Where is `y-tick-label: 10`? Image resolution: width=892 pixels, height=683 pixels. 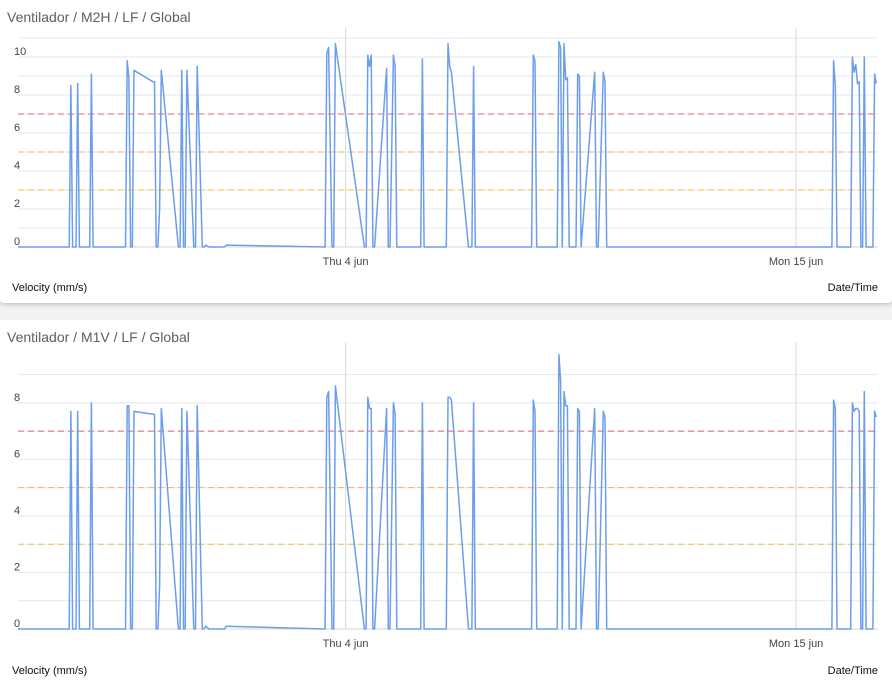
y-tick-label: 10 is located at coordinates (20, 52).